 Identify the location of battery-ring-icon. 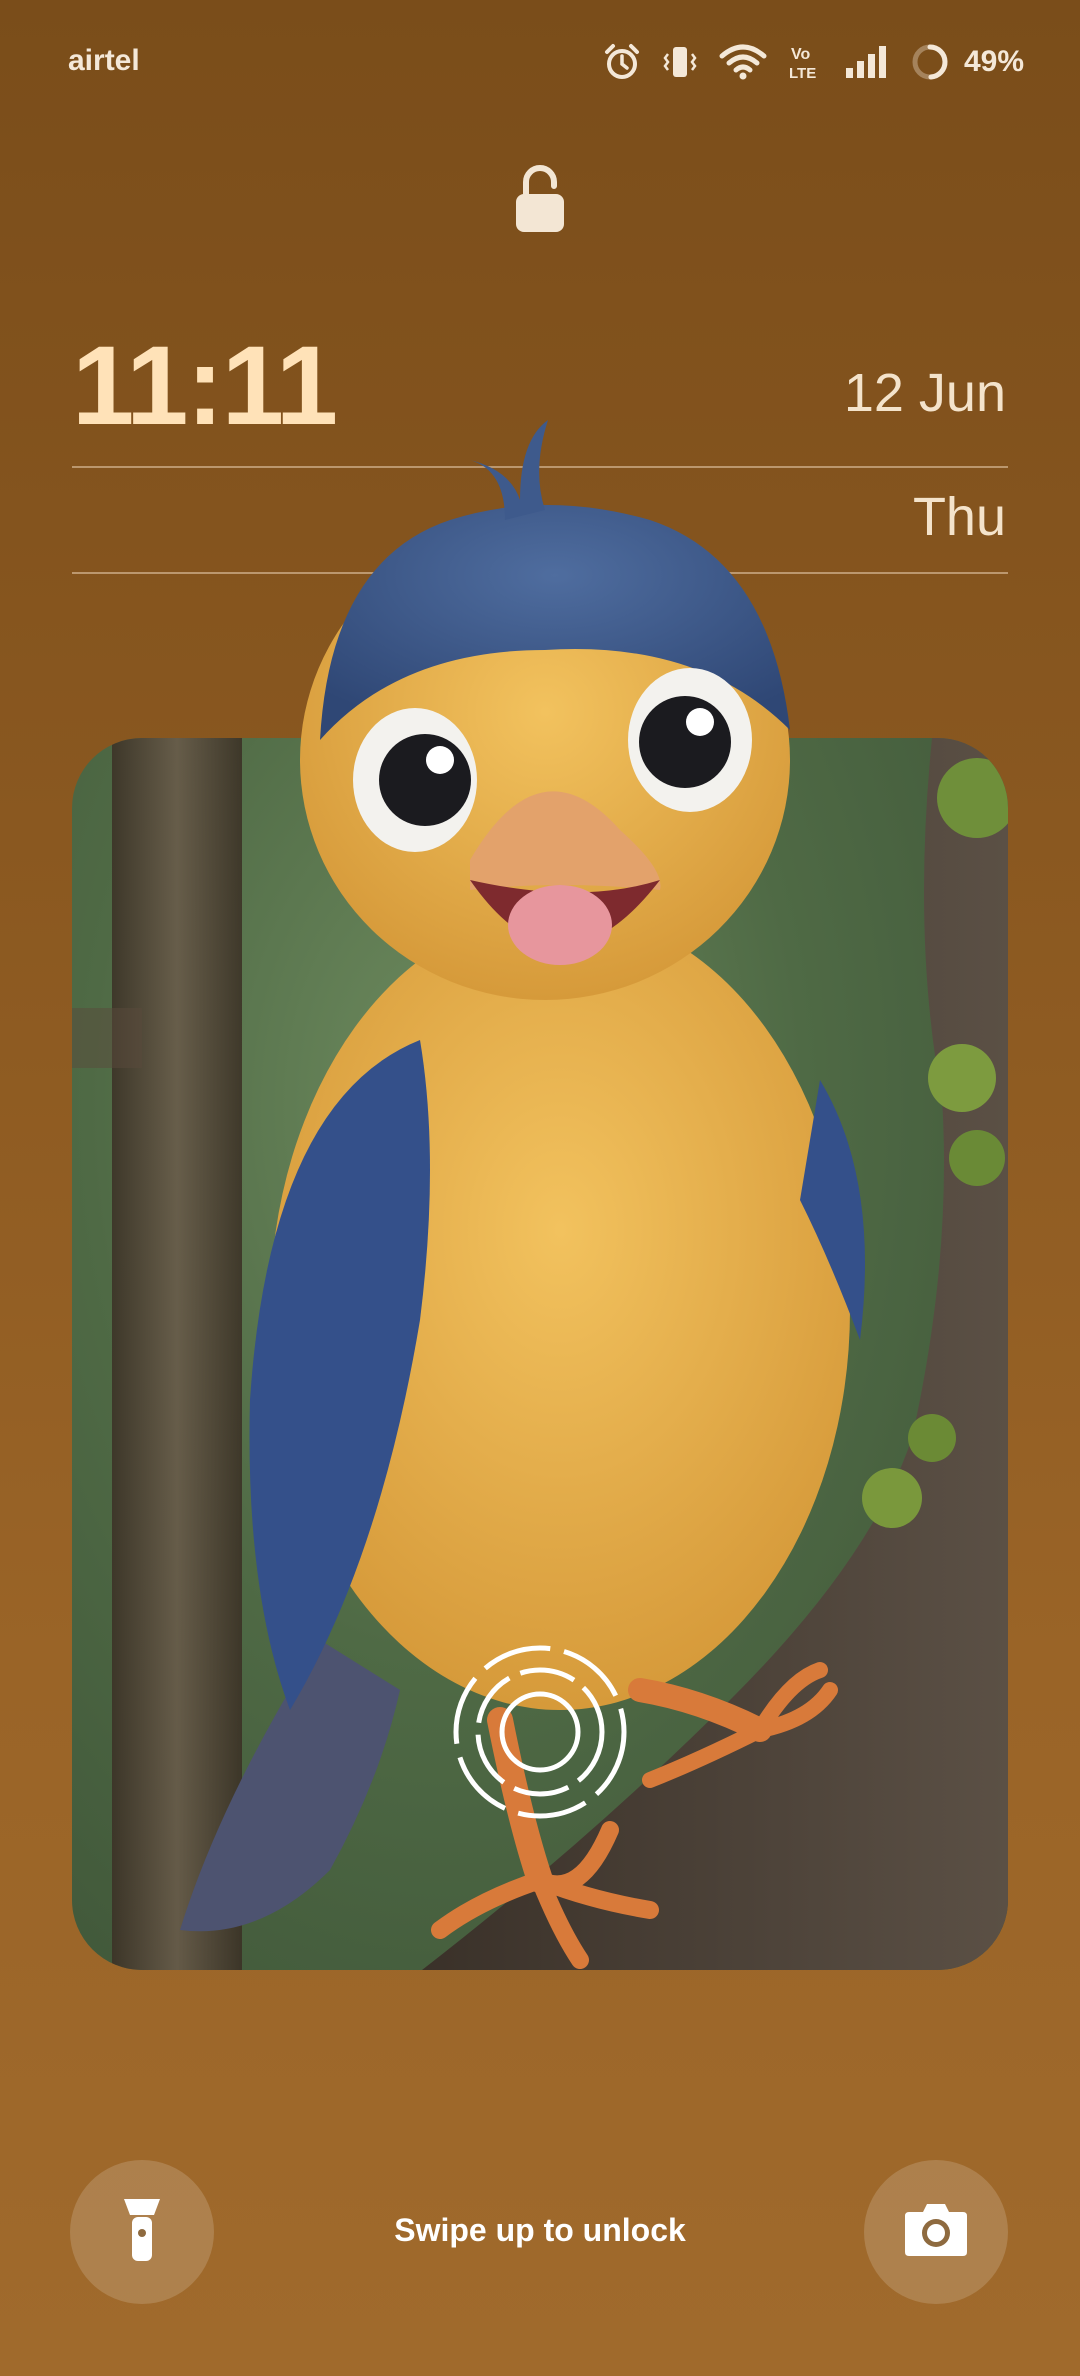
(930, 62).